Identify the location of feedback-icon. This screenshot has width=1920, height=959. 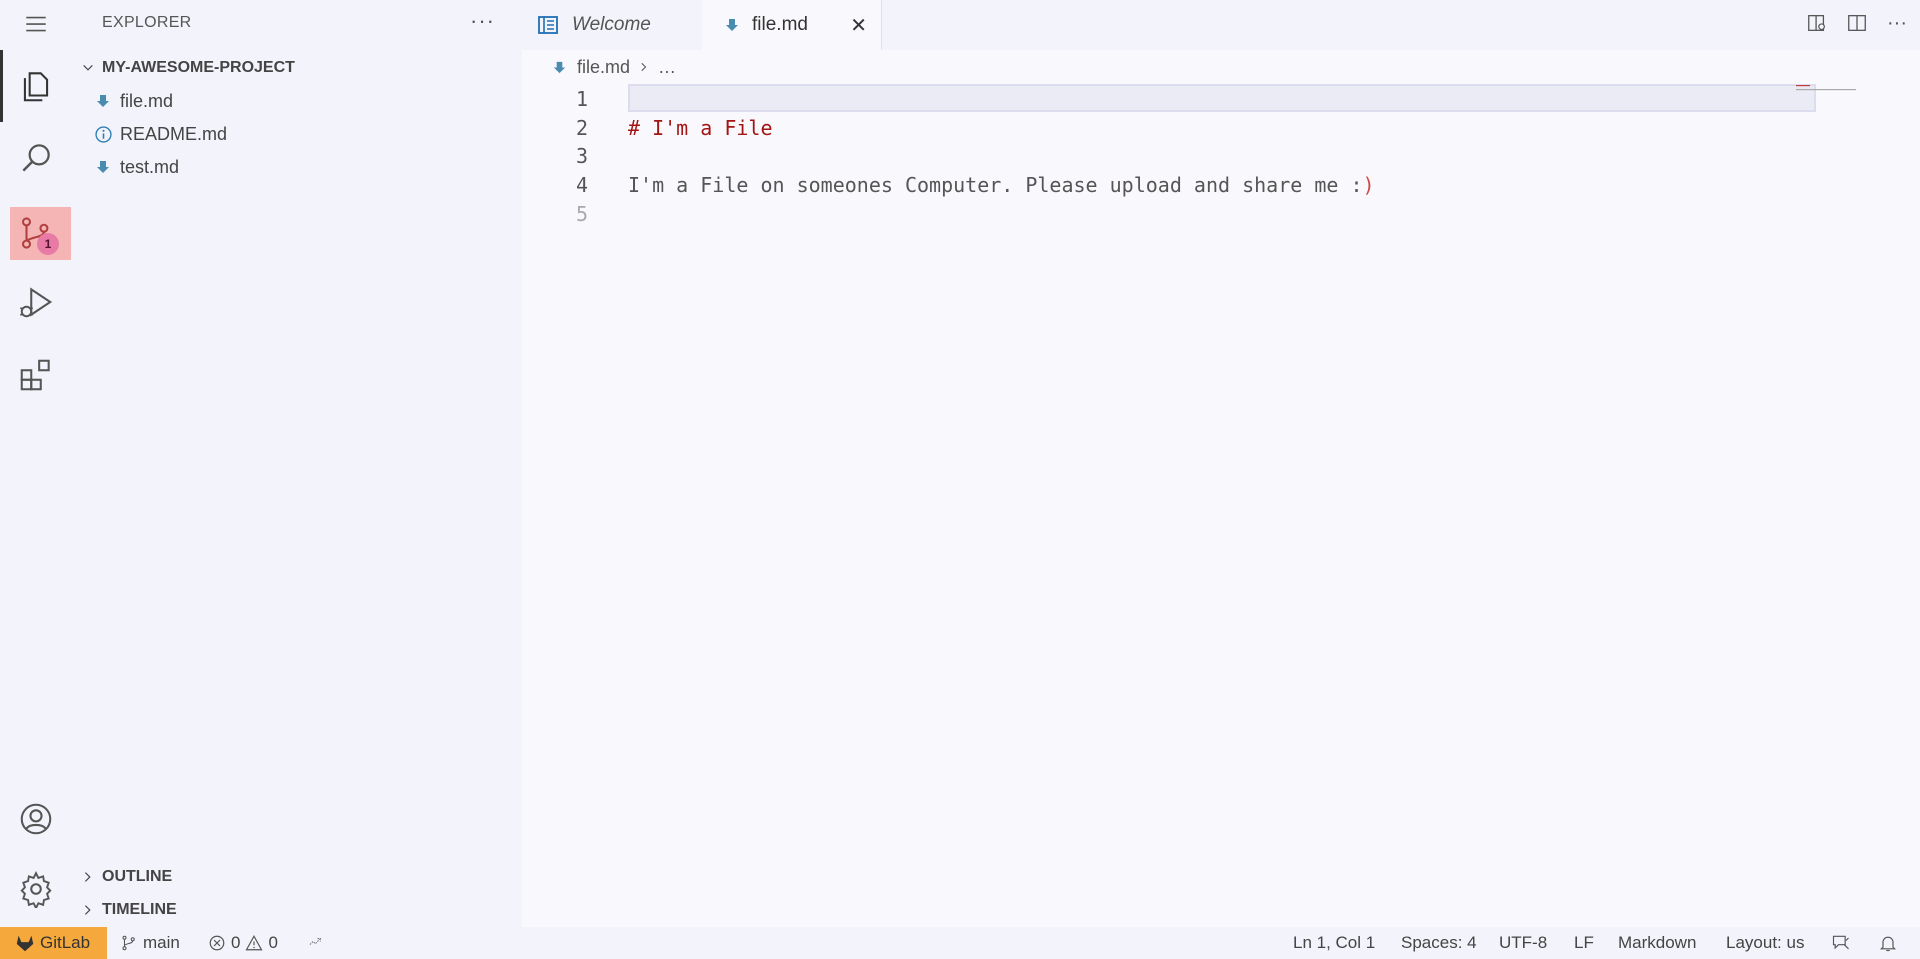
(1841, 943).